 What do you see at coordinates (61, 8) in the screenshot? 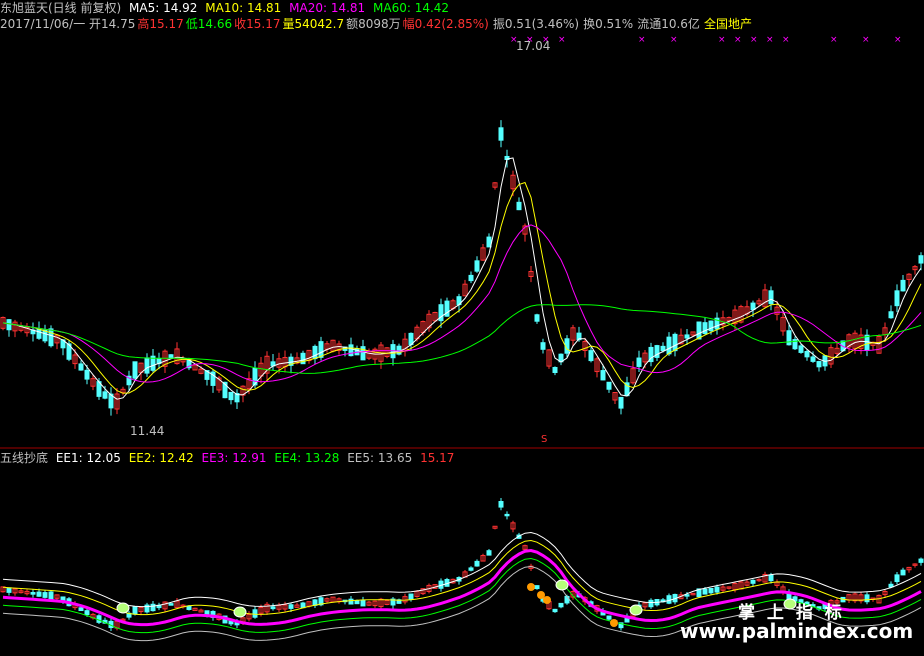
I see `stock-title: 东旭蓝天(日线 前复权)` at bounding box center [61, 8].